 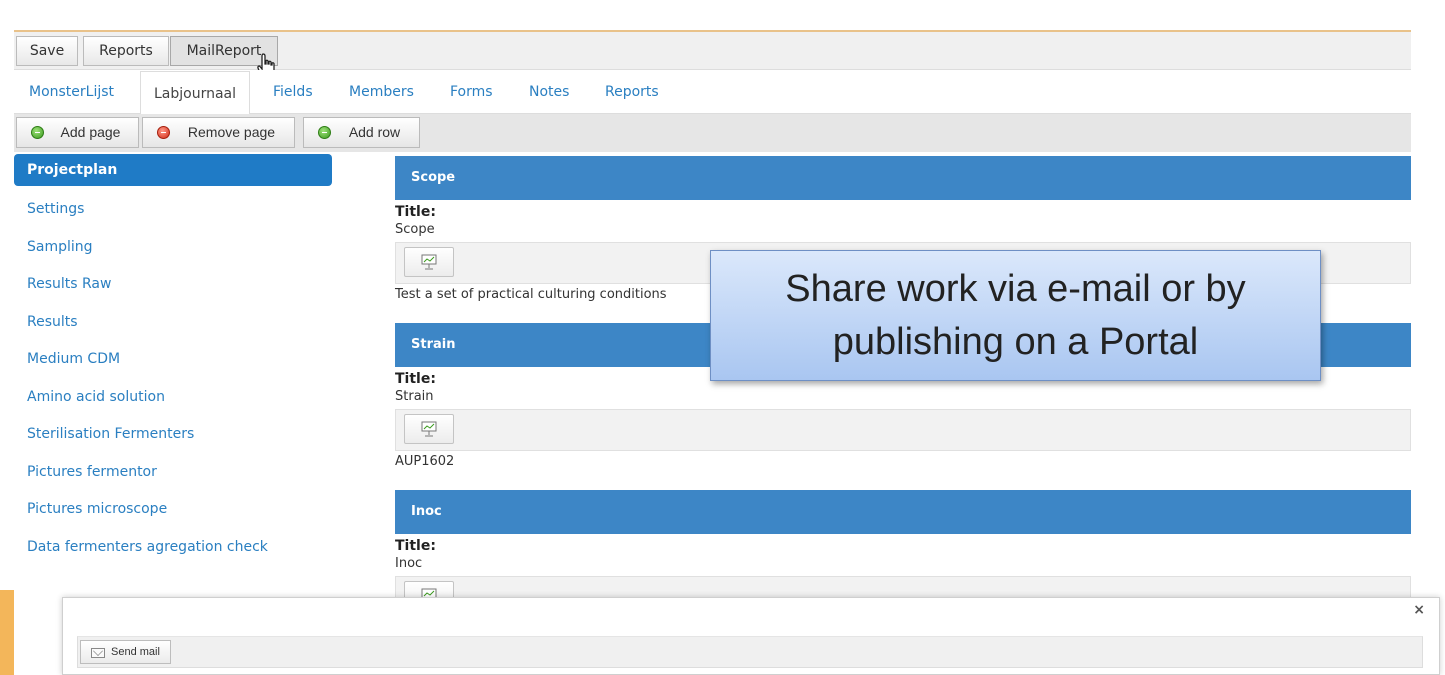 I want to click on save-button: Save, so click(x=47, y=51).